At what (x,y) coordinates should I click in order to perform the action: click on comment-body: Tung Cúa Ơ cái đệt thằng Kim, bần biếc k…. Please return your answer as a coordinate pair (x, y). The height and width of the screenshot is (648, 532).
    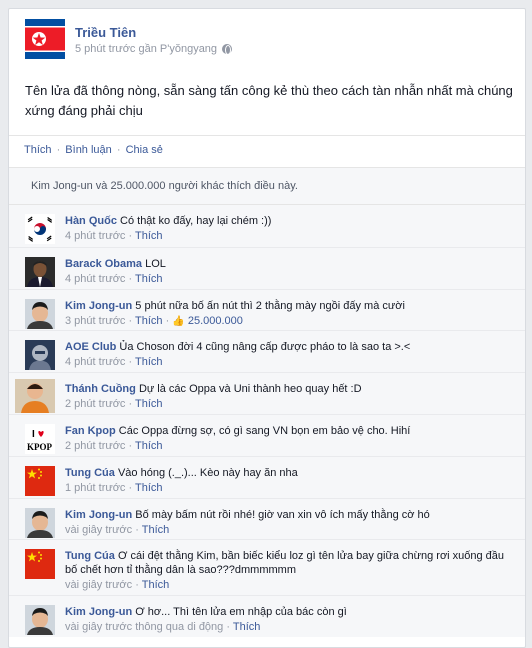
    Looking at the image, I should click on (290, 571).